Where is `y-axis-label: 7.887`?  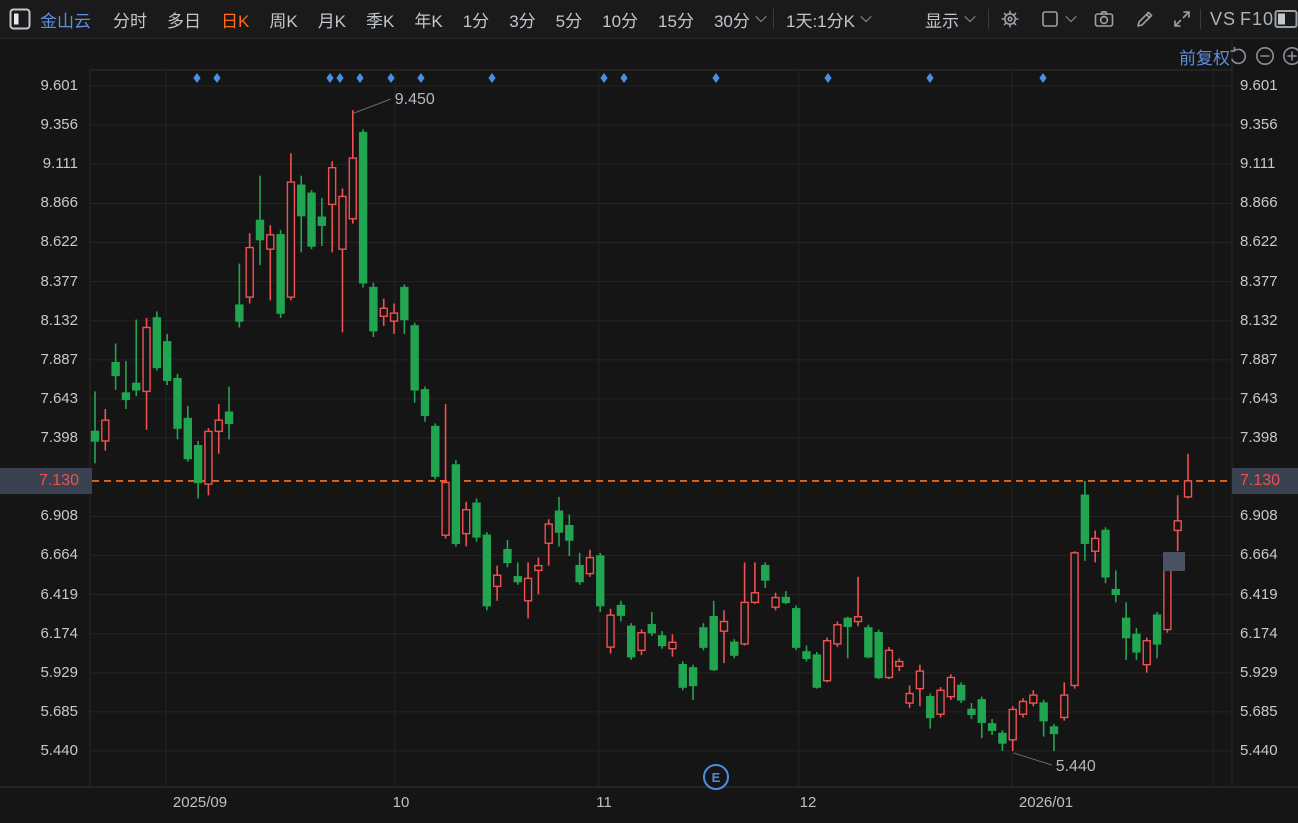
y-axis-label: 7.887 is located at coordinates (1259, 359).